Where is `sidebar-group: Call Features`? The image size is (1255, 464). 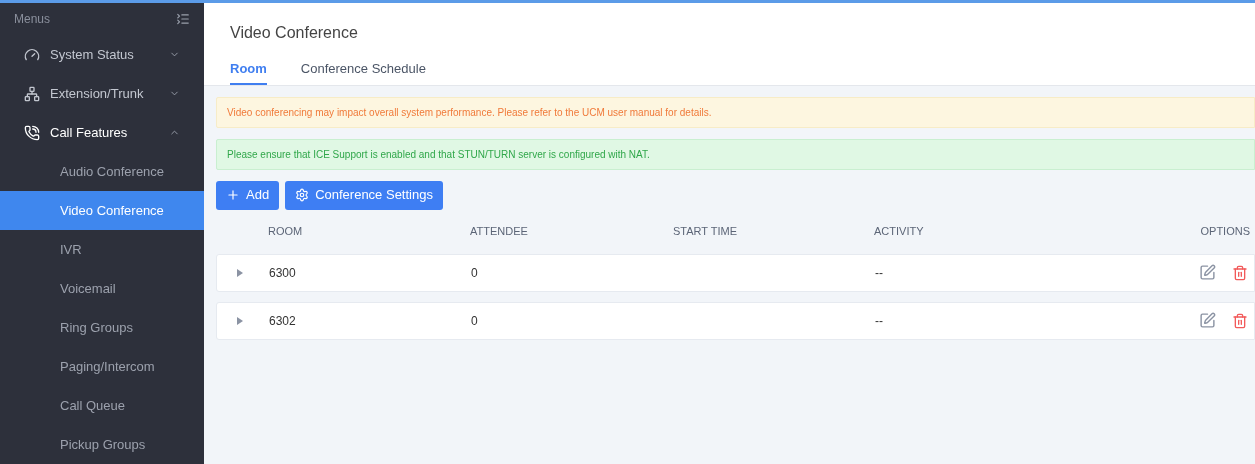
sidebar-group: Call Features is located at coordinates (102, 132).